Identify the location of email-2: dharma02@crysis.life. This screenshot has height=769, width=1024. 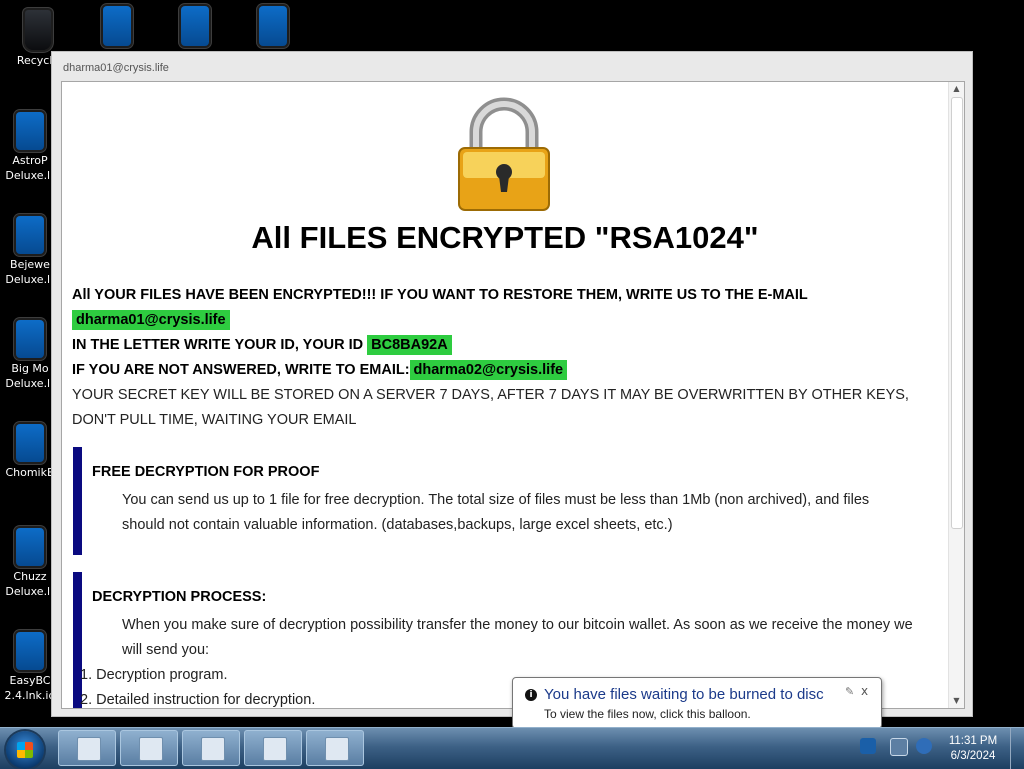
(488, 370).